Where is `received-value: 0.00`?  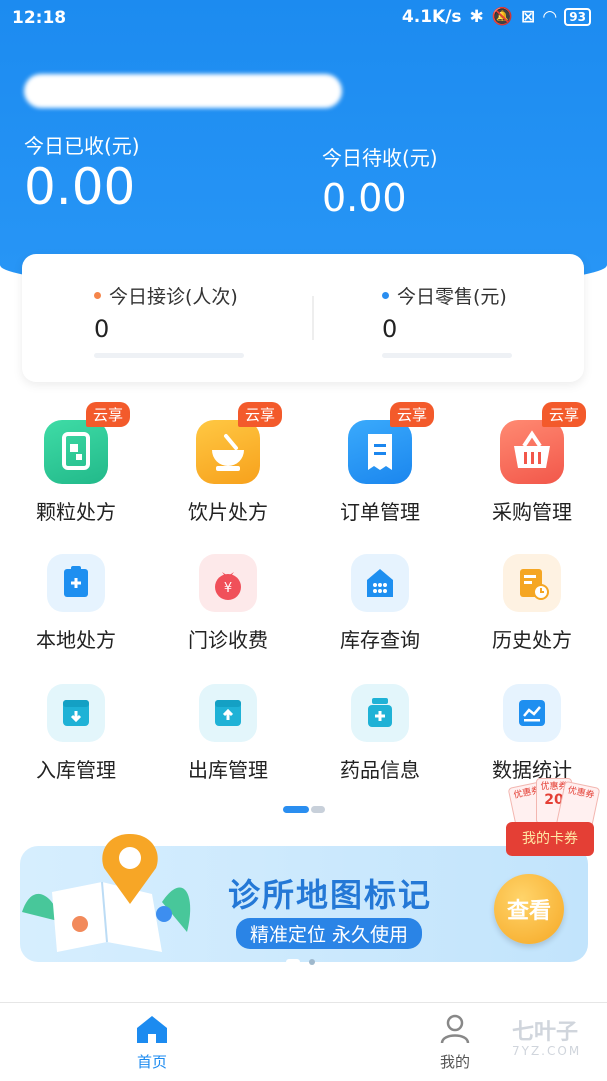
received-value: 0.00 is located at coordinates (80, 187).